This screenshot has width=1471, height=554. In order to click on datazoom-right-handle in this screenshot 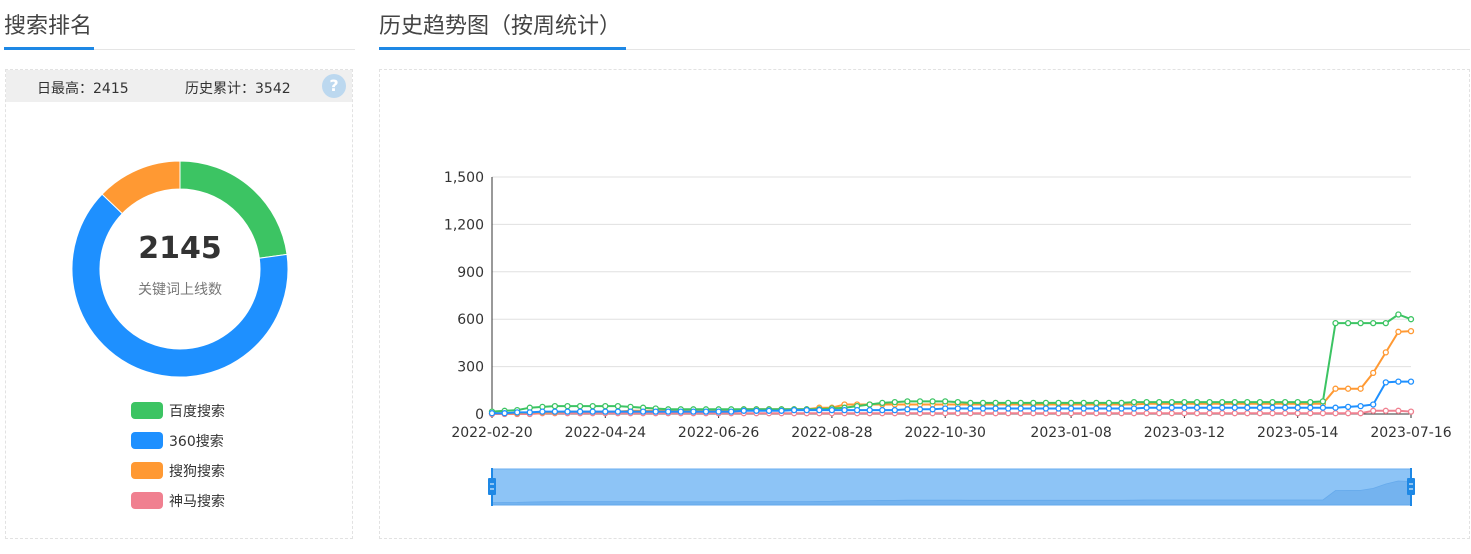, I will do `click(1411, 486)`.